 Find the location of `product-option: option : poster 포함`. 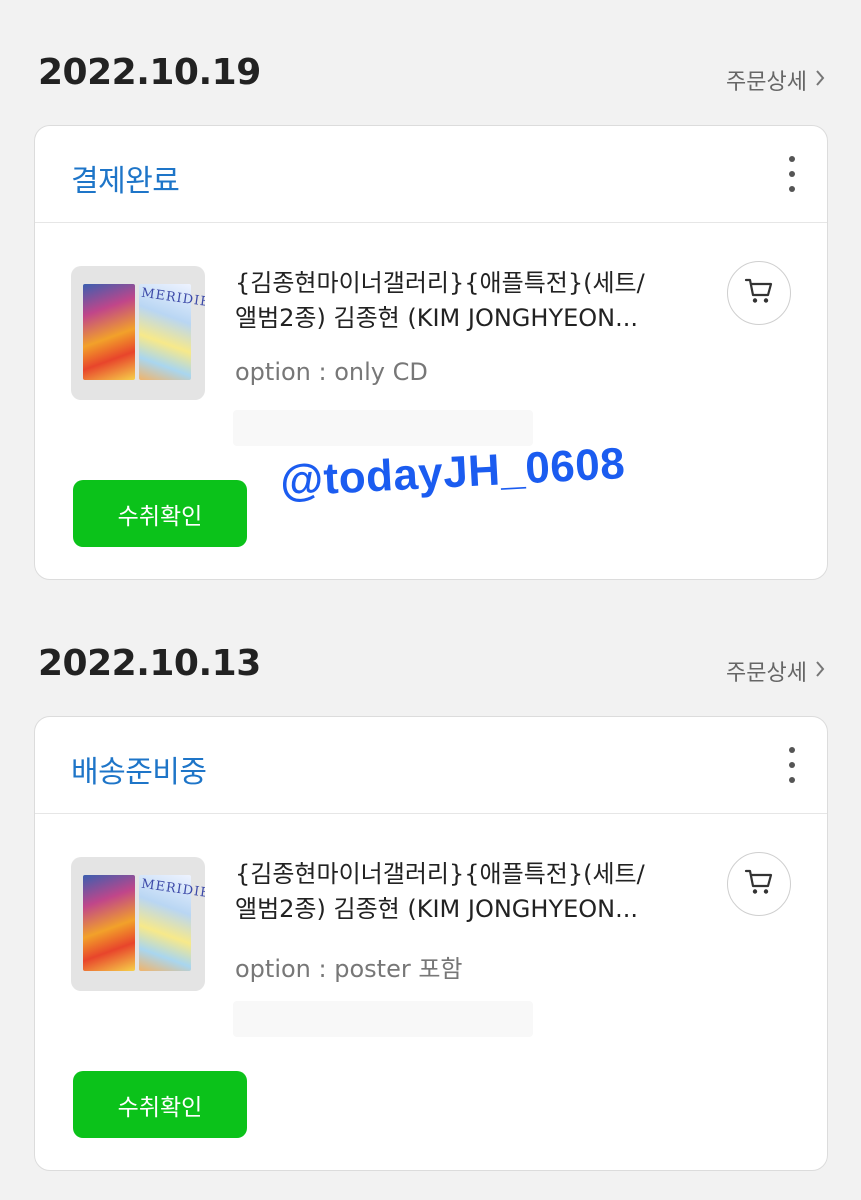

product-option: option : poster 포함 is located at coordinates (349, 969).